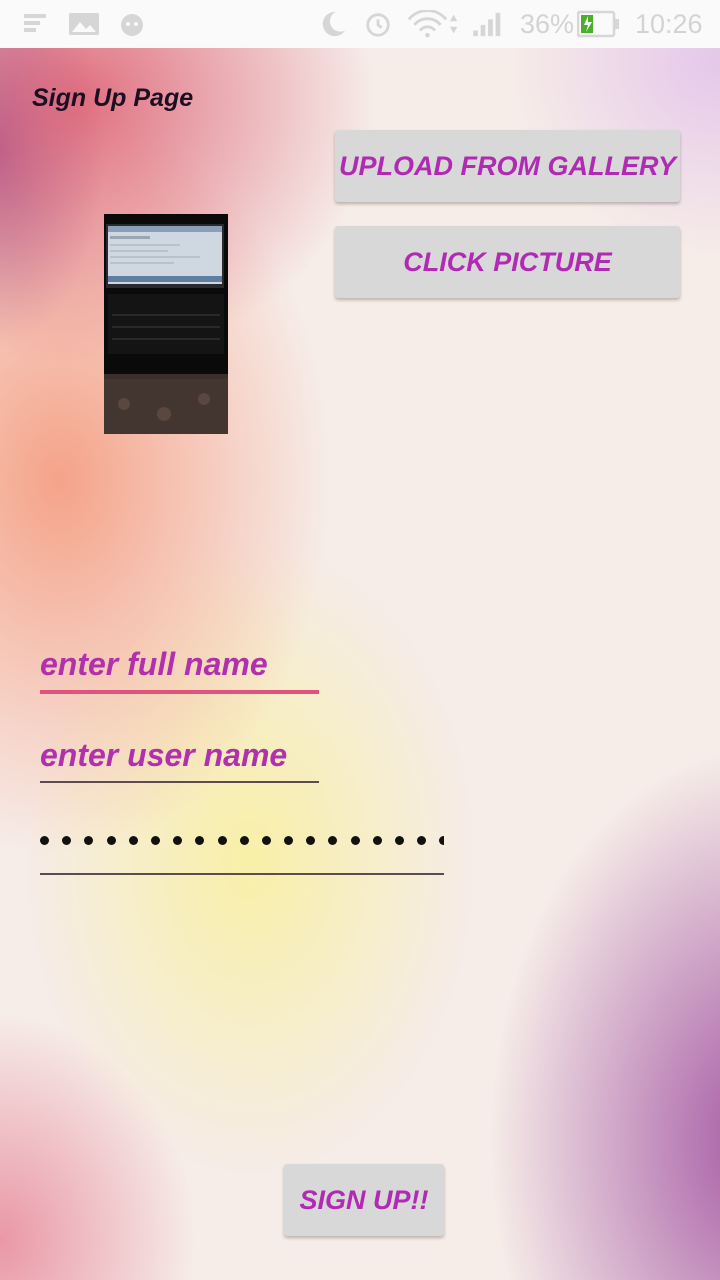 This screenshot has width=720, height=1280. Describe the element at coordinates (364, 1200) in the screenshot. I see `sign-up-button: SIGN UP!!` at that location.